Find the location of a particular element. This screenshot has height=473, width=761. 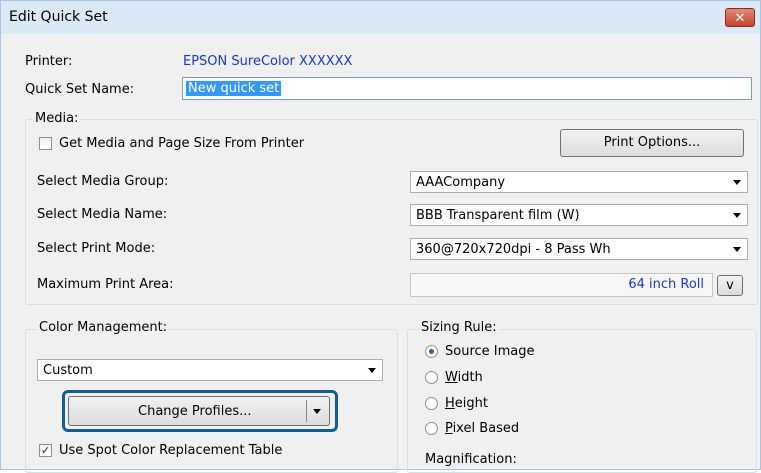

spot-color-label: Use Spot Color Replacement Table is located at coordinates (171, 450).